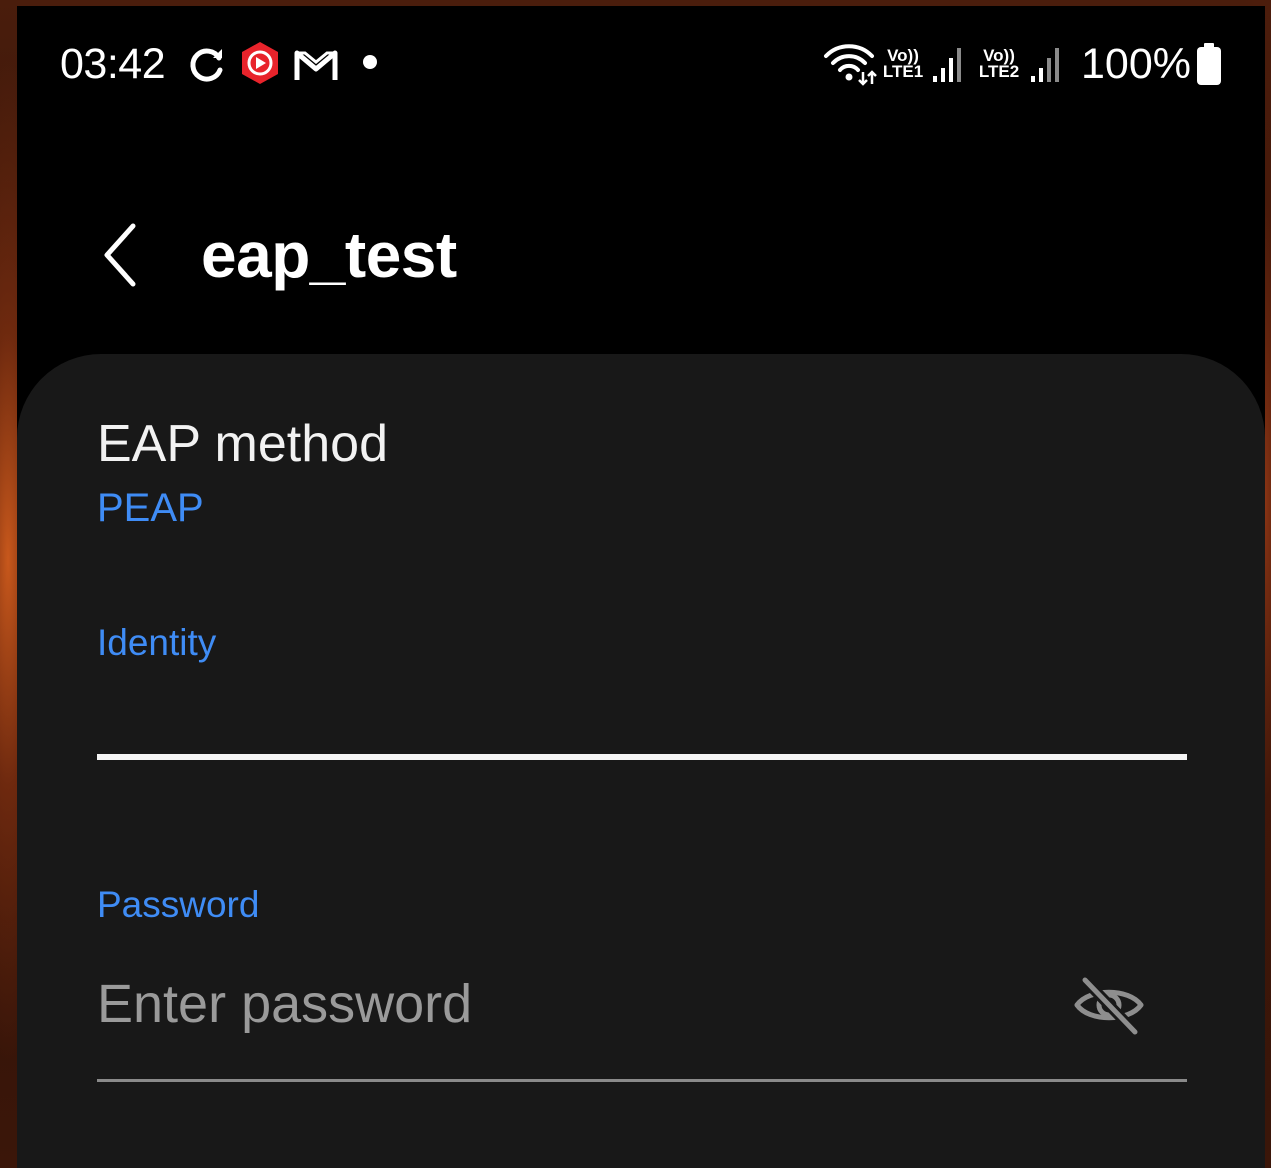 This screenshot has width=1271, height=1168. What do you see at coordinates (113, 64) in the screenshot?
I see `status-time: 03:42` at bounding box center [113, 64].